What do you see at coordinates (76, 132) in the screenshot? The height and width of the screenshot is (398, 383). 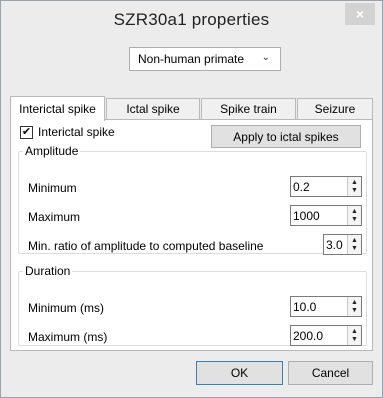 I see `interictal-spike-checkbox-label: Interictal spike` at bounding box center [76, 132].